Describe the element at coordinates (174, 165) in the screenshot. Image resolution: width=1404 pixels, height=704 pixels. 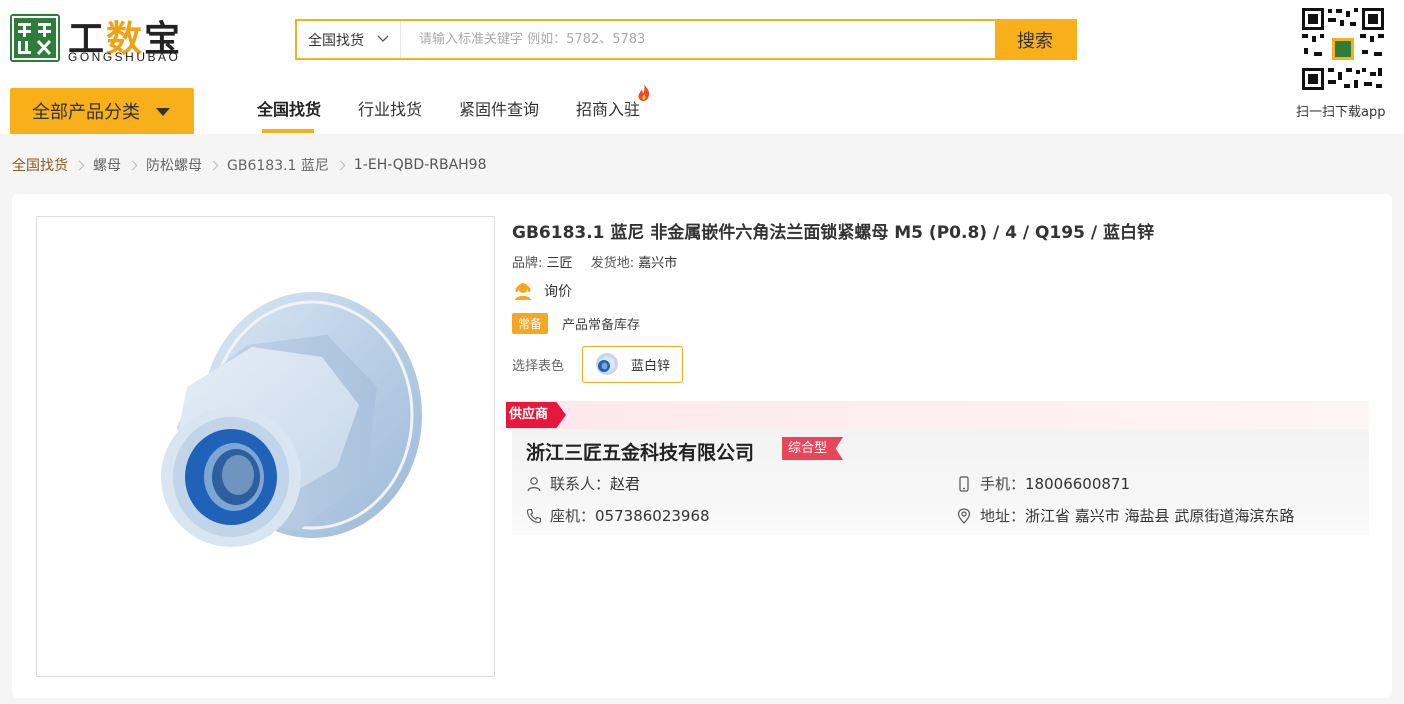
I see `breadcrumb-item: 防松螺母` at that location.